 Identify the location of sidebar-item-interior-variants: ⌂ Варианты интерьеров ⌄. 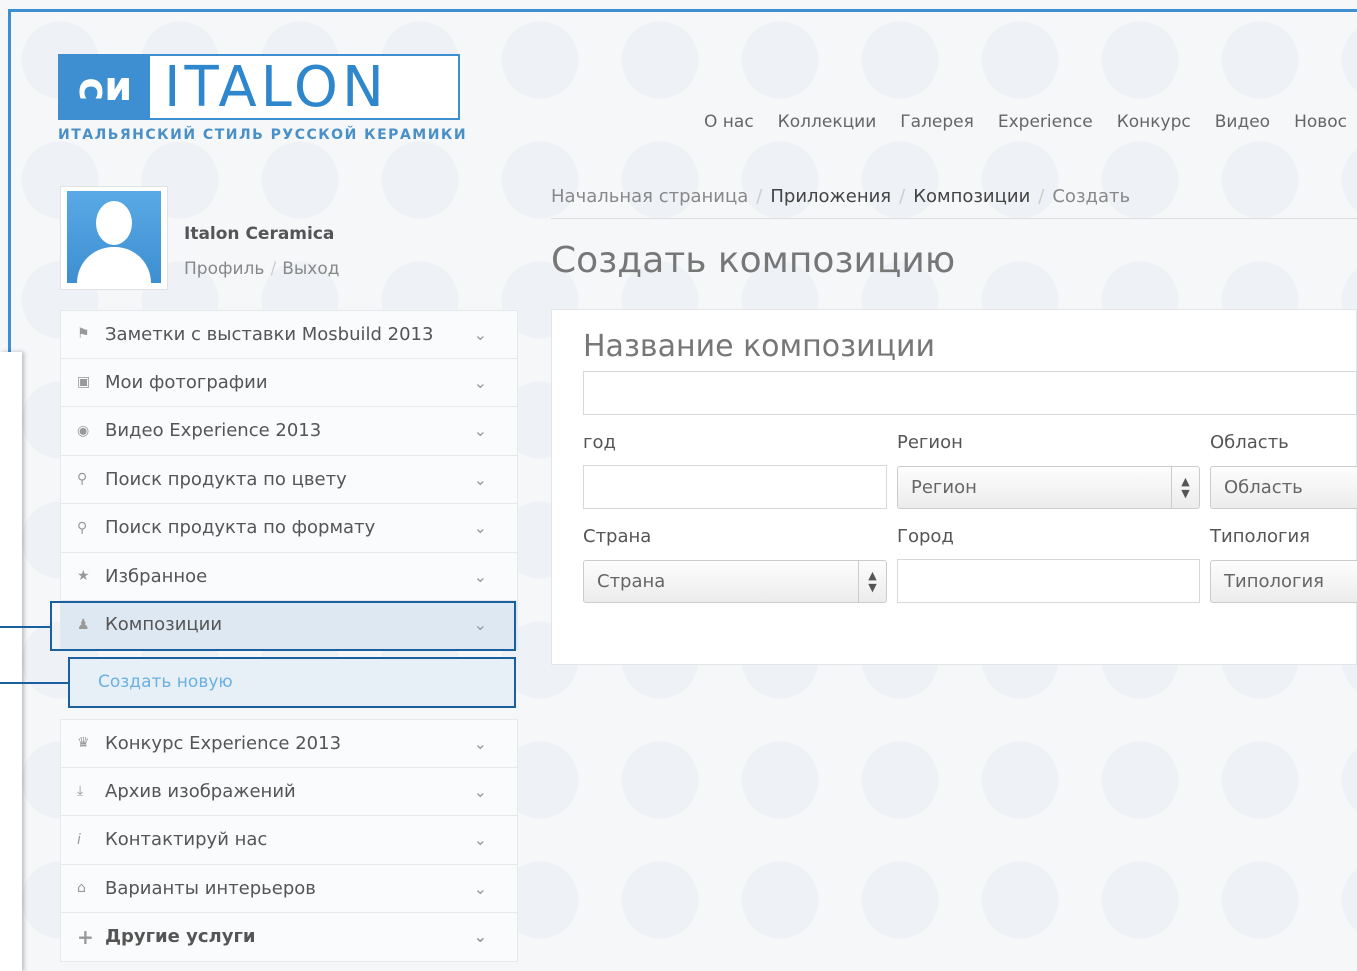
(289, 888).